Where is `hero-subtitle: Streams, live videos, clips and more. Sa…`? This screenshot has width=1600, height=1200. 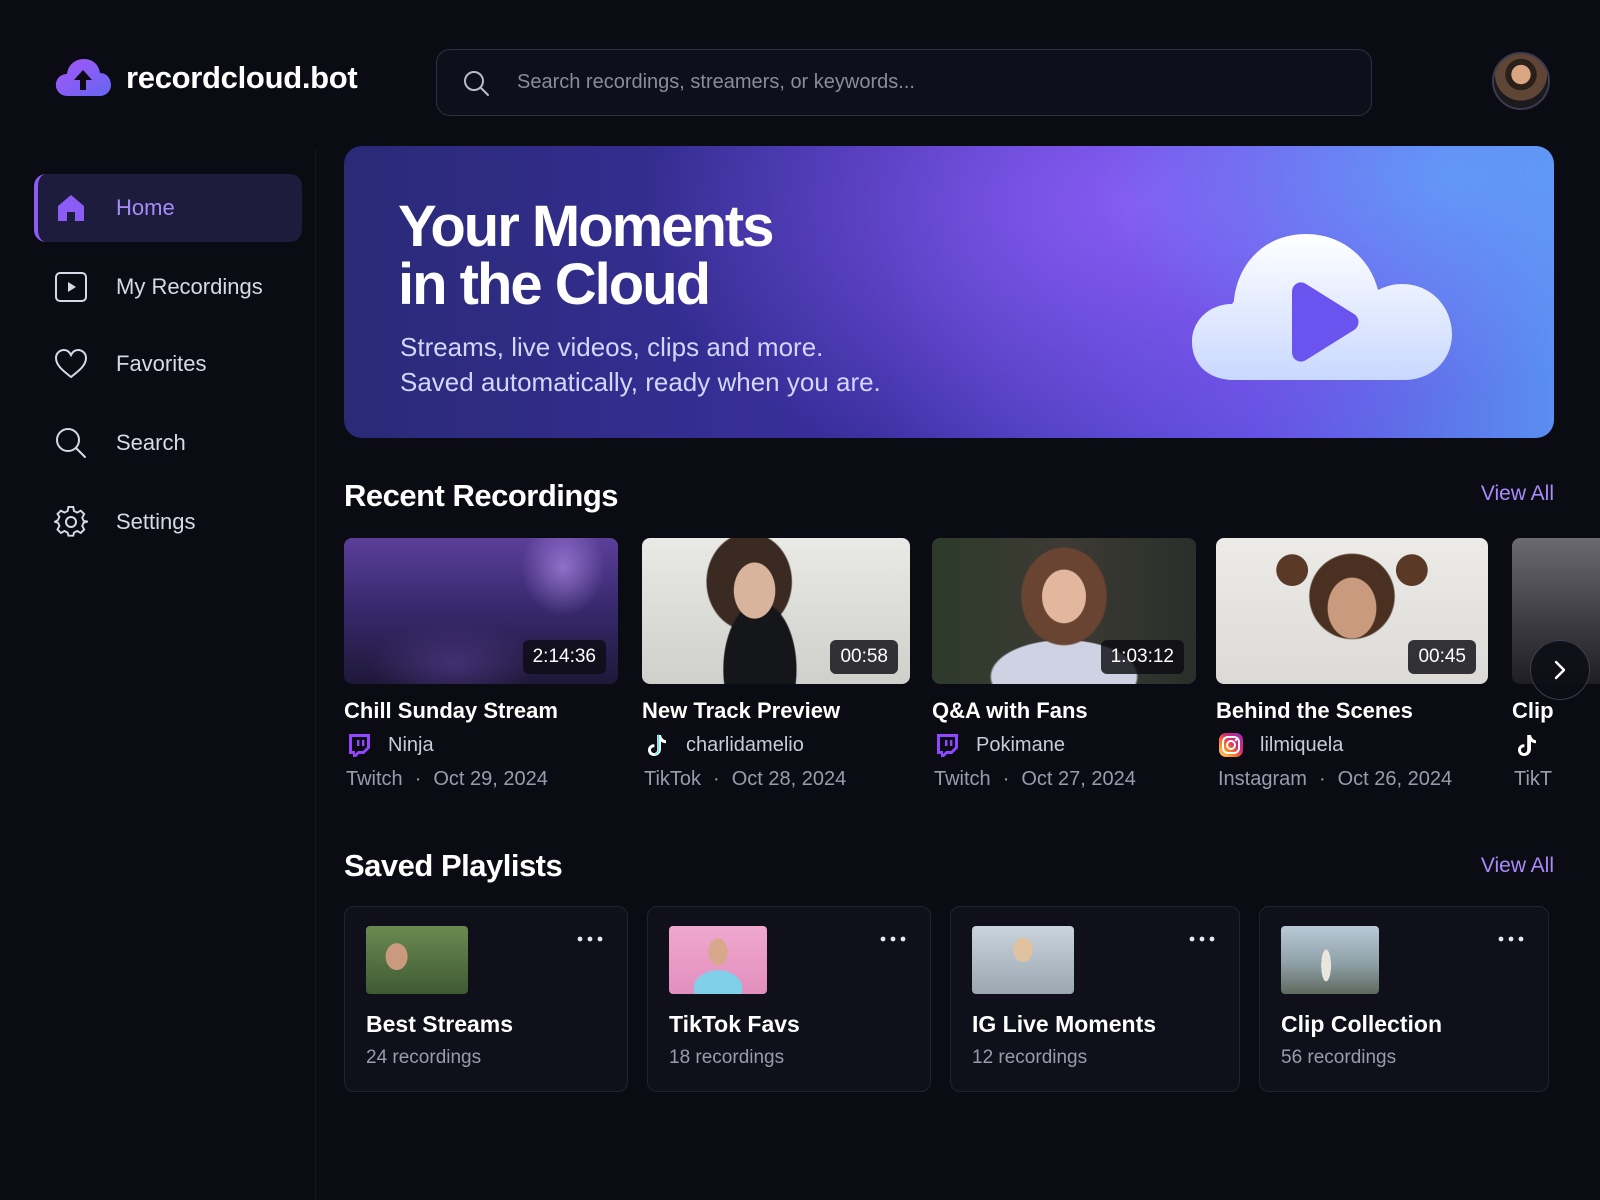 hero-subtitle: Streams, live videos, clips and more. Sa… is located at coordinates (640, 365).